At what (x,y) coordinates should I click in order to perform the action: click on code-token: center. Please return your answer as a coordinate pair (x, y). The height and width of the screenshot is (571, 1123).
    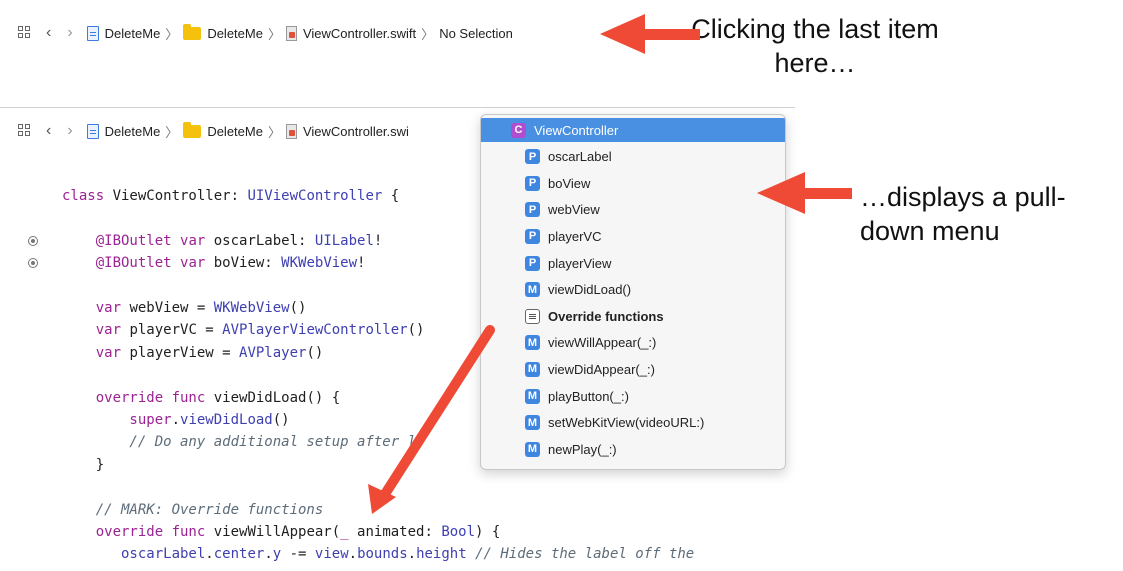
    Looking at the image, I should click on (239, 554).